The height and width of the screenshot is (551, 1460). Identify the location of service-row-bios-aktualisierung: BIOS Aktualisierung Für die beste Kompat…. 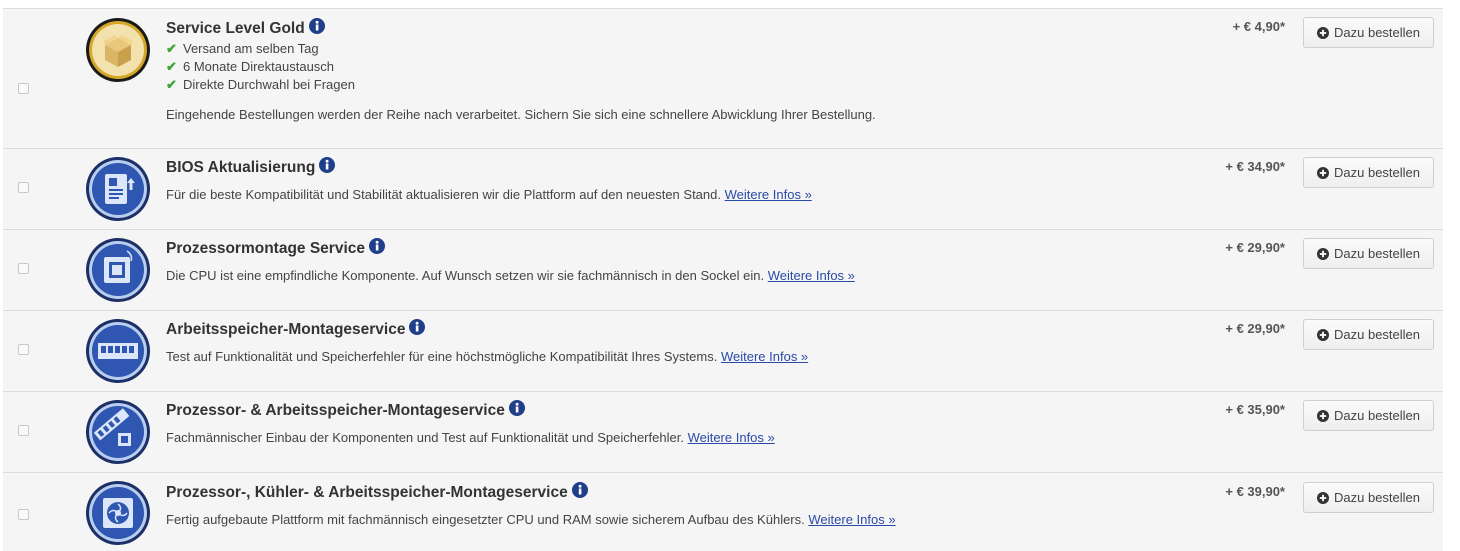
(723, 189).